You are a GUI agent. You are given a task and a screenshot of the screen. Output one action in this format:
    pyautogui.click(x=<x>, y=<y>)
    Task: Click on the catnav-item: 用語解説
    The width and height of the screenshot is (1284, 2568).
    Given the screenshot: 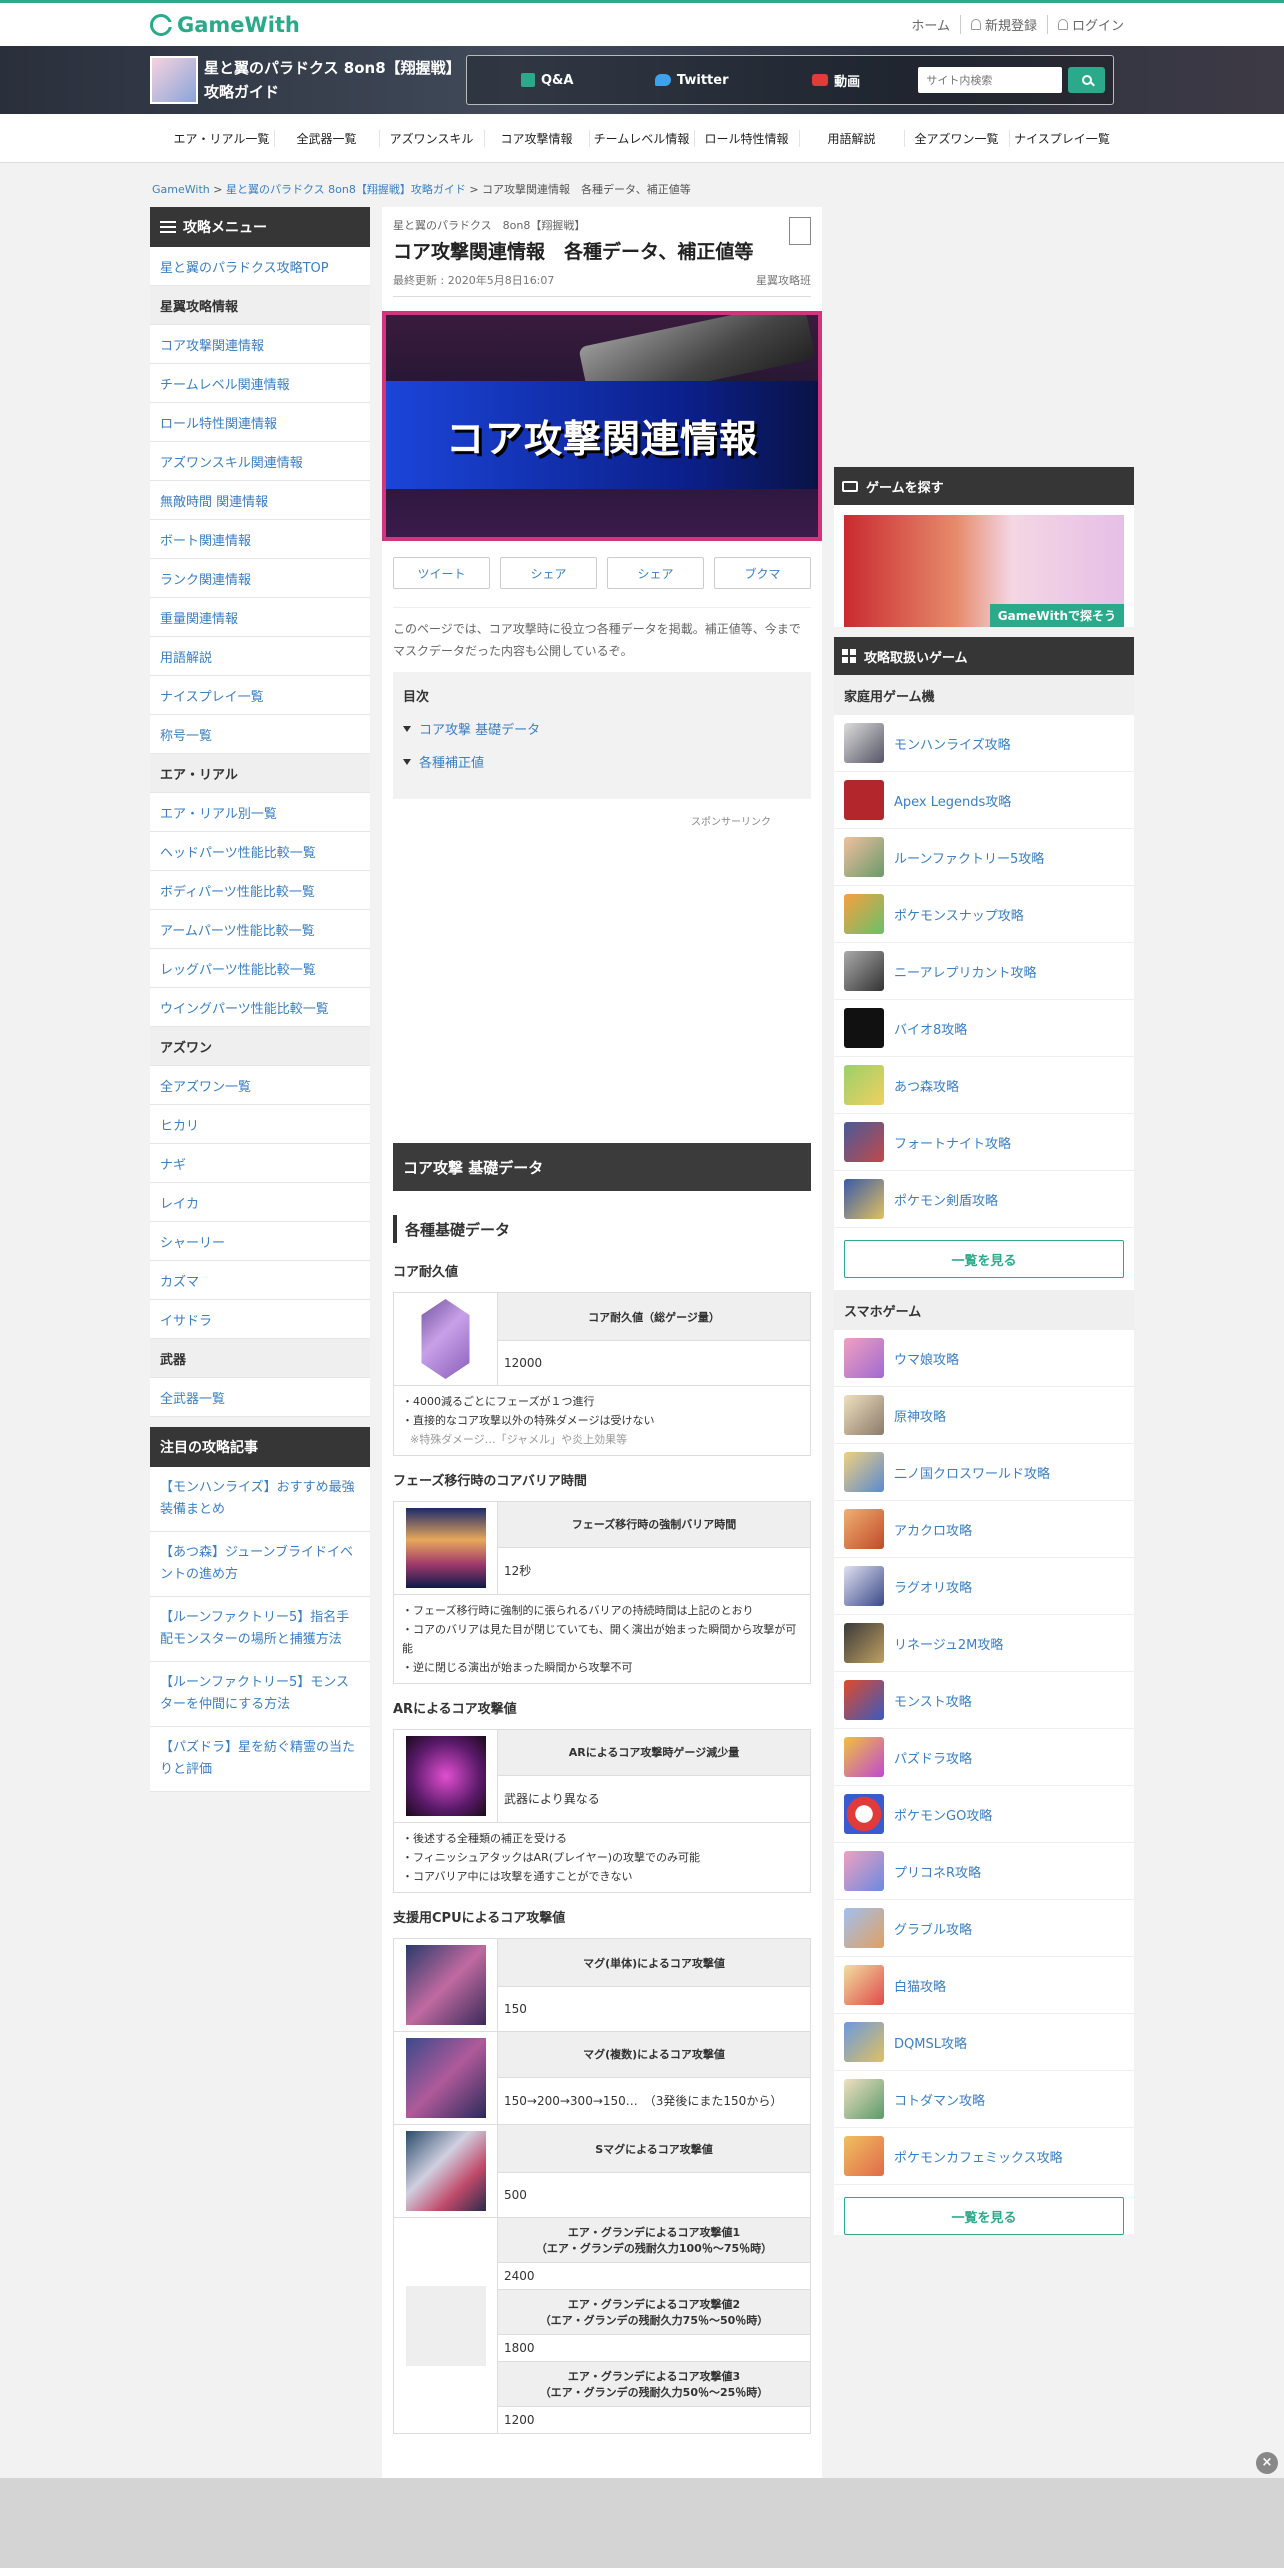 What is the action you would take?
    pyautogui.click(x=852, y=138)
    